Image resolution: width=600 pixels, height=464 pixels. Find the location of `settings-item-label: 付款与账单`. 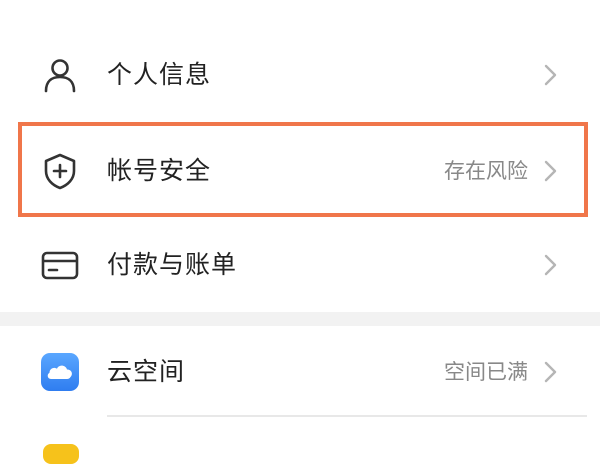

settings-item-label: 付款与账单 is located at coordinates (172, 264).